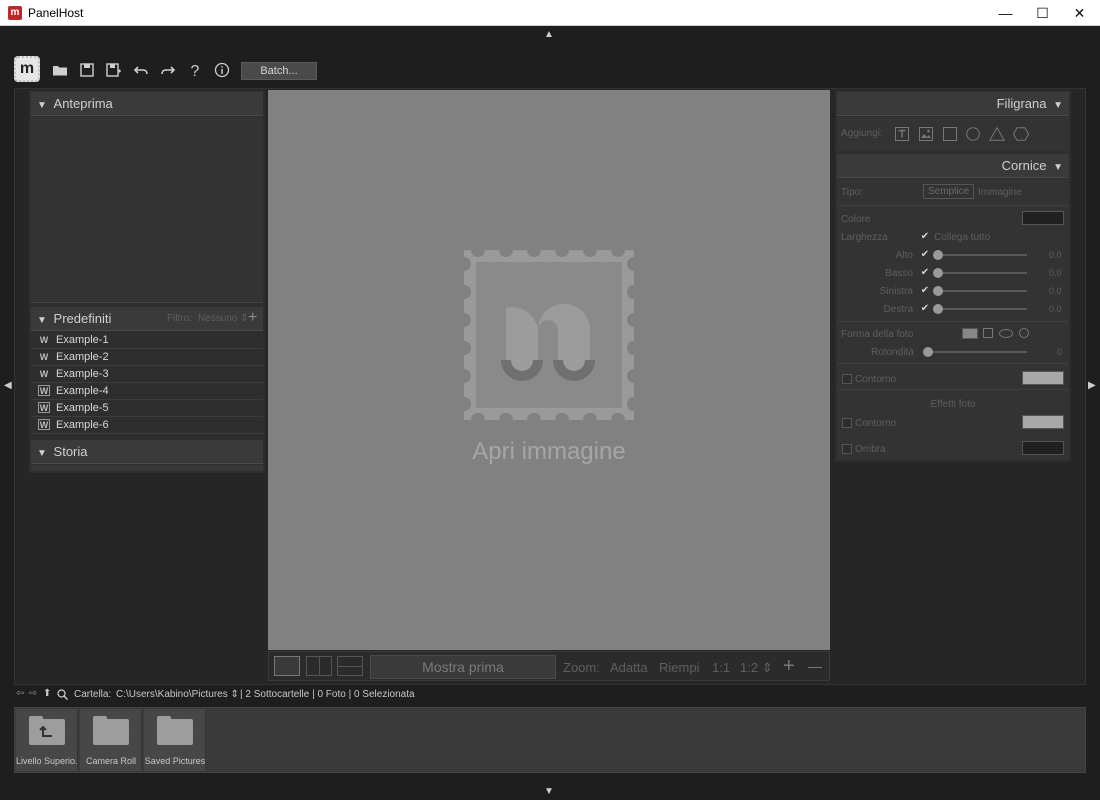 The height and width of the screenshot is (800, 1100). I want to click on back-arrow-icon: ⇦, so click(20, 693).